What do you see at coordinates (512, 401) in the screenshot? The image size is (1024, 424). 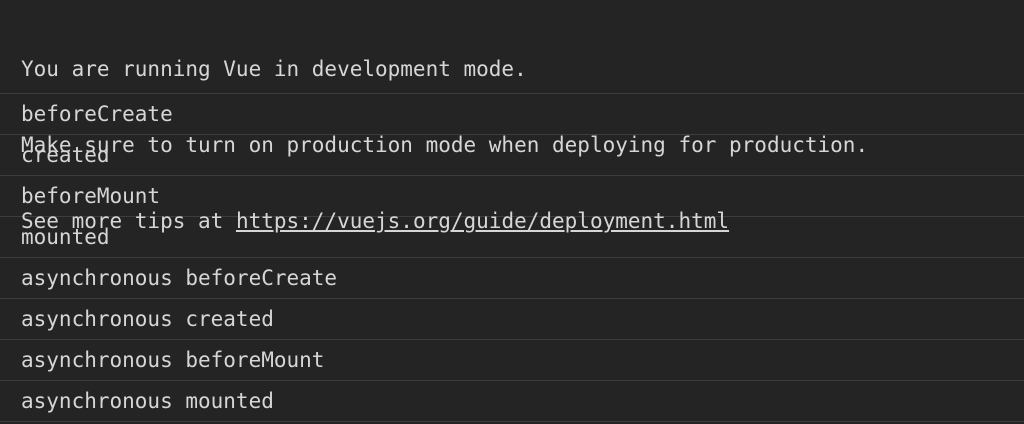 I see `console-message: asynchronous mounted` at bounding box center [512, 401].